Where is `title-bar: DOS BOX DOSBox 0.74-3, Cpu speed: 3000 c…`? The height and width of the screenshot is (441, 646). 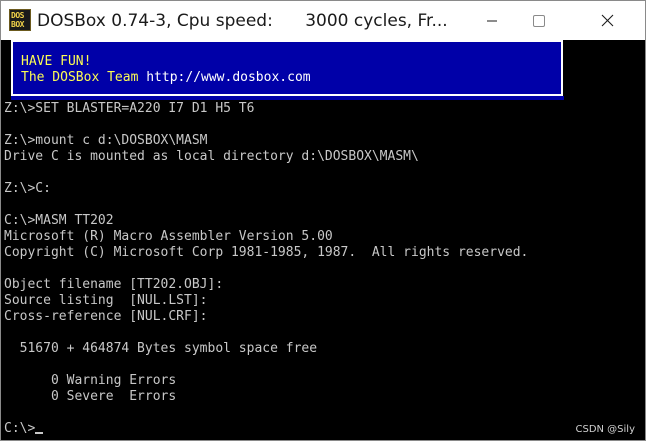 title-bar: DOS BOX DOSBox 0.74-3, Cpu speed: 3000 c… is located at coordinates (323, 20).